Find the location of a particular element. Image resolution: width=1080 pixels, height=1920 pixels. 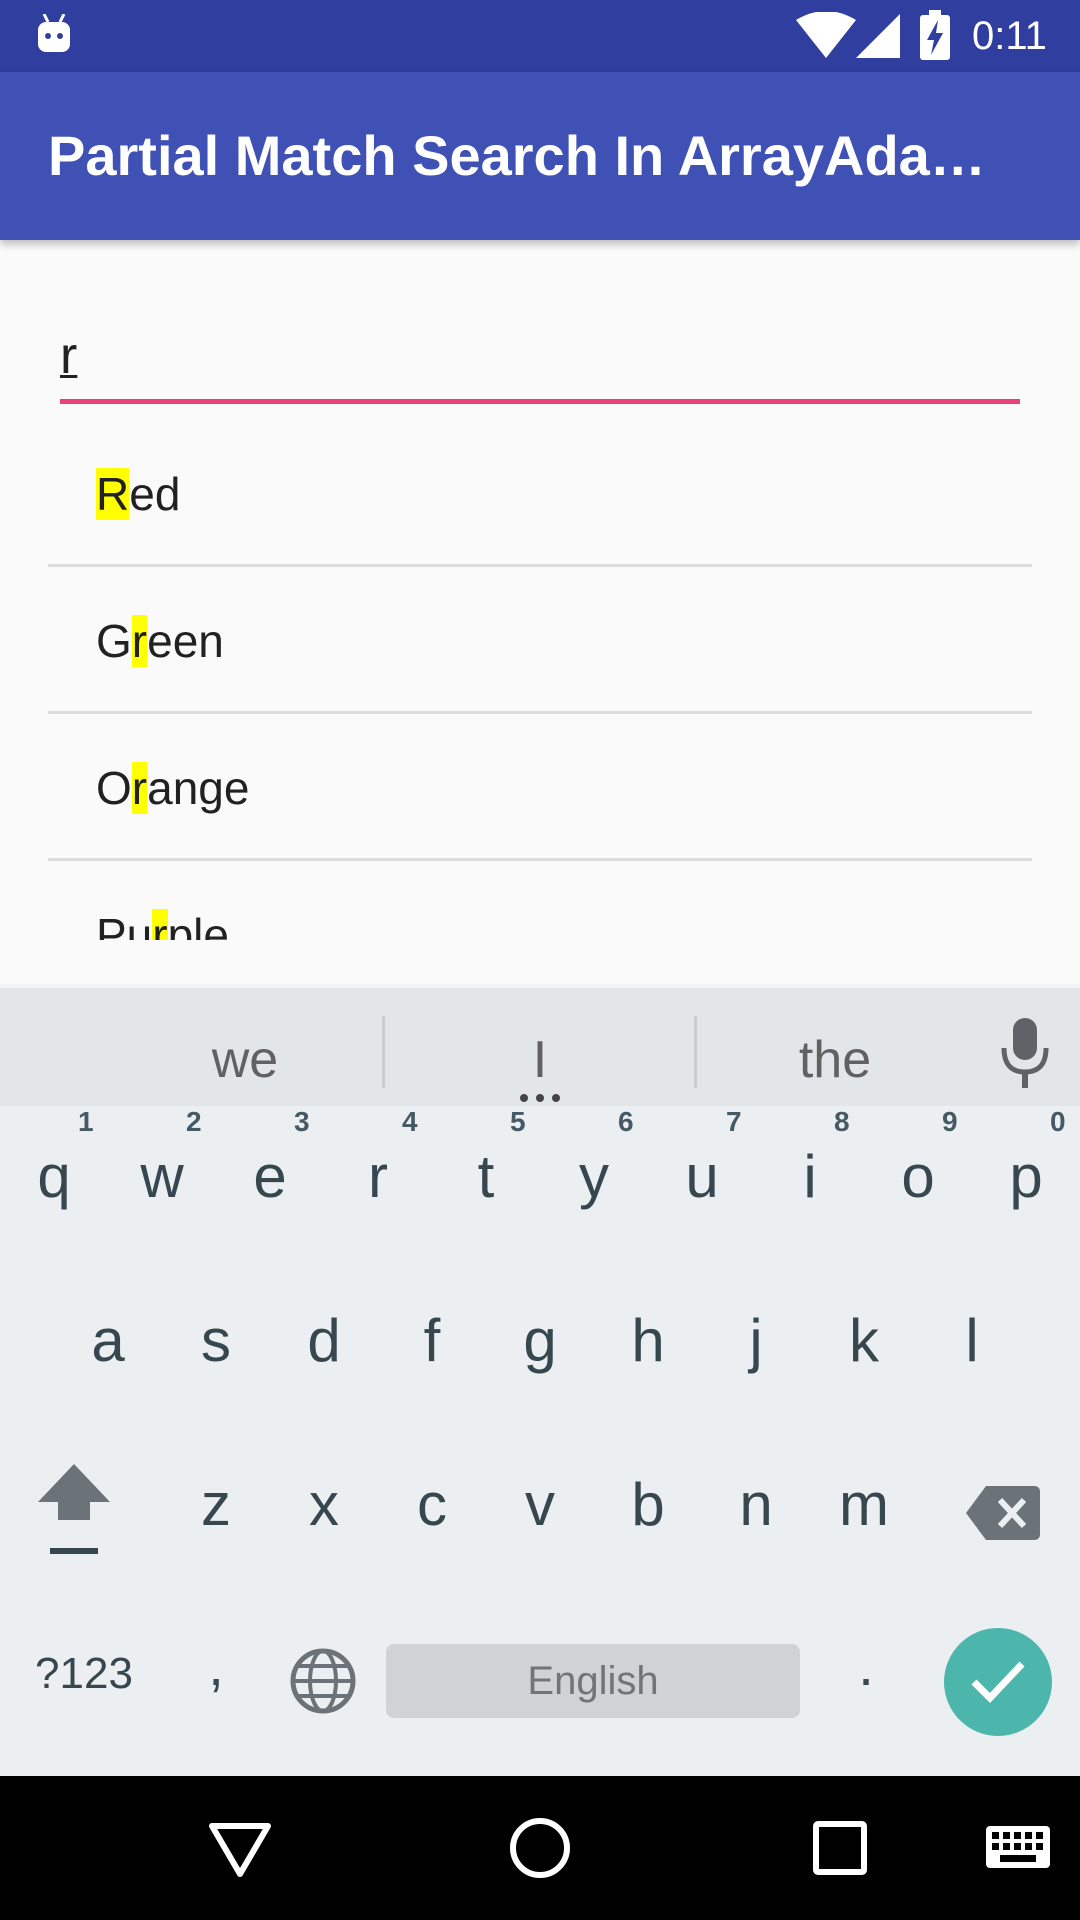

key-m: m is located at coordinates (864, 1516).